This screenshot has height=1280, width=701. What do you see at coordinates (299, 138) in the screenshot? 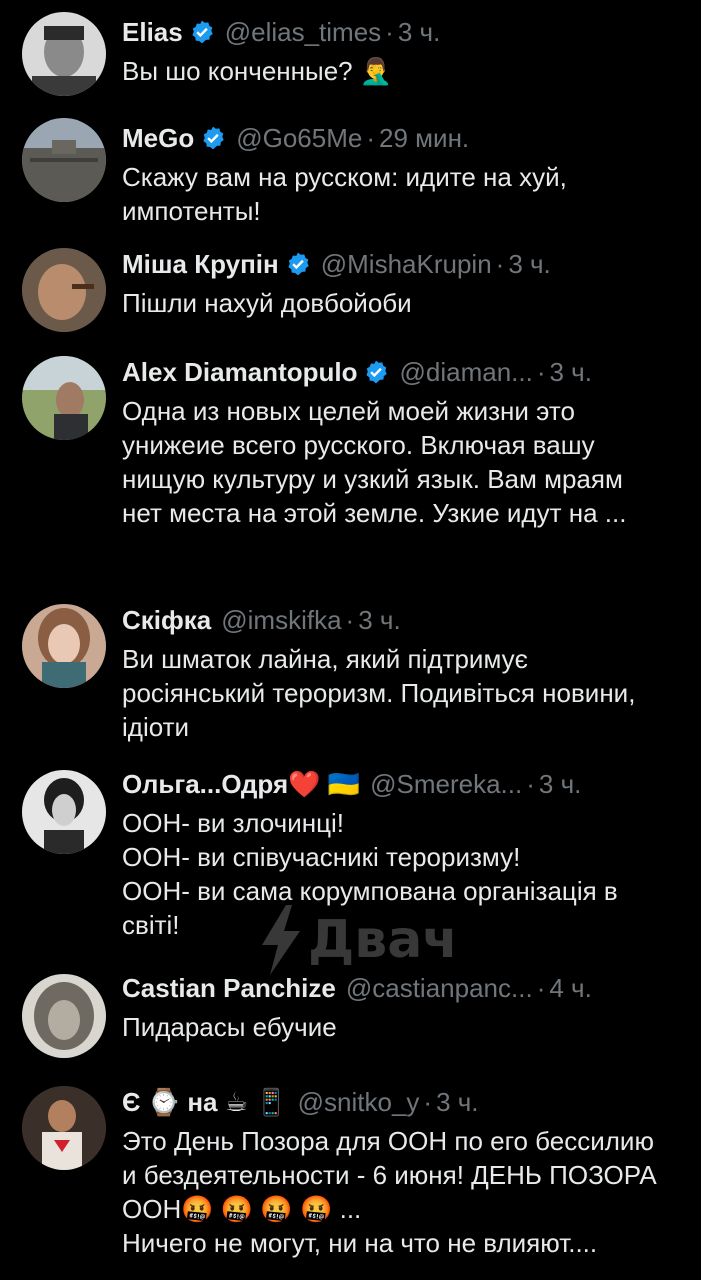
I see `author-handle: @Go65Me` at bounding box center [299, 138].